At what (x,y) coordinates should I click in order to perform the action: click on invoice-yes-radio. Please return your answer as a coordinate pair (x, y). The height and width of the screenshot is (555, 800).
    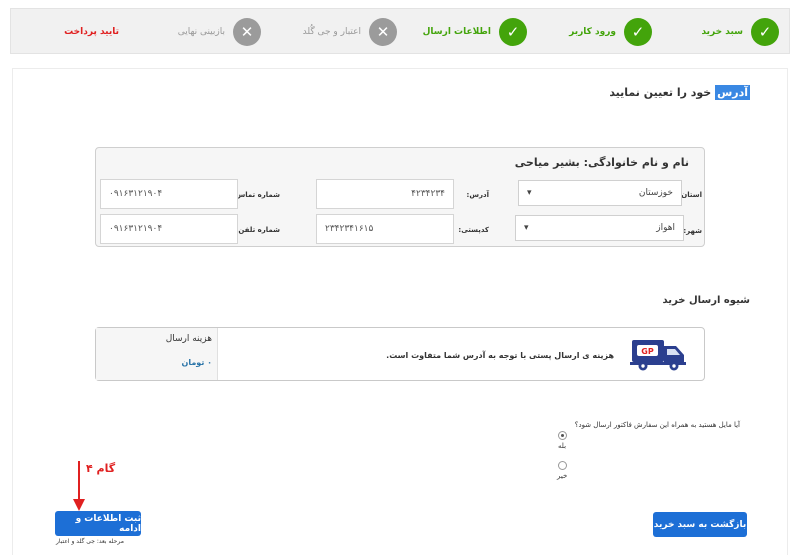
    Looking at the image, I should click on (562, 435).